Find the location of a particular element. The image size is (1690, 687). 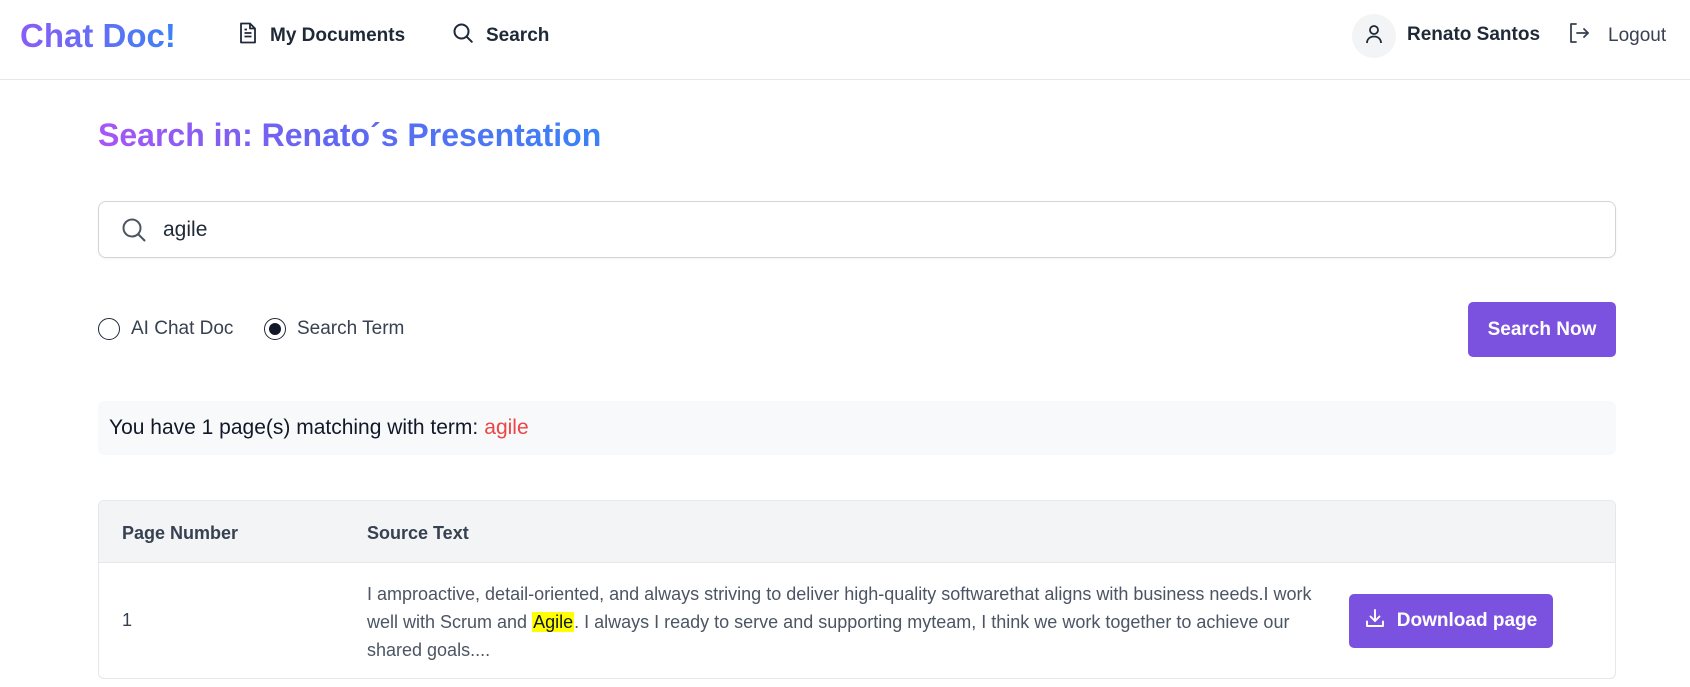

nav-search: Search is located at coordinates (500, 36).